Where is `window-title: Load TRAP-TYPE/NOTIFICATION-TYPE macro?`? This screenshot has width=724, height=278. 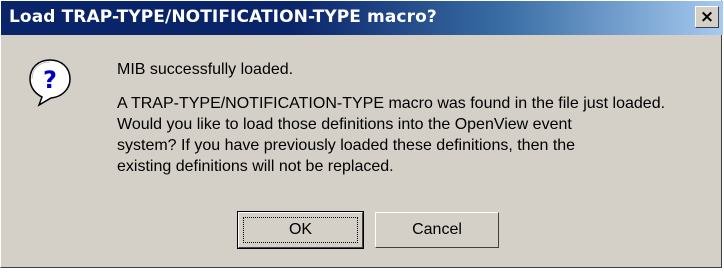 window-title: Load TRAP-TYPE/NOTIFICATION-TYPE macro? is located at coordinates (223, 17).